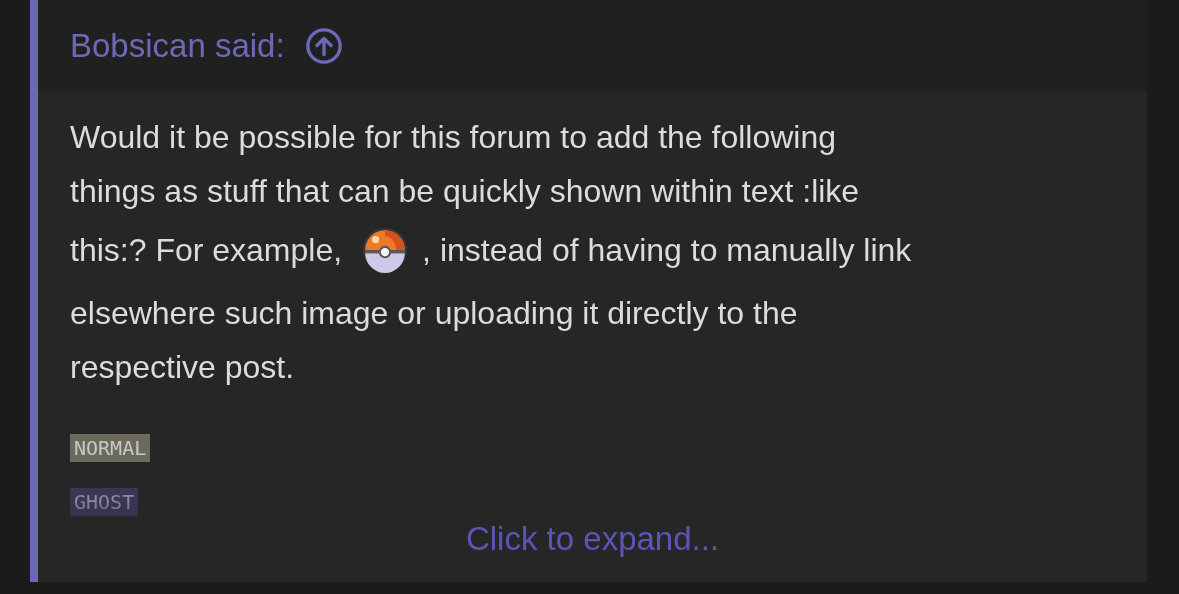  What do you see at coordinates (465, 191) in the screenshot?
I see `quote-text: things as stuff that can be quickly shown within text :like` at bounding box center [465, 191].